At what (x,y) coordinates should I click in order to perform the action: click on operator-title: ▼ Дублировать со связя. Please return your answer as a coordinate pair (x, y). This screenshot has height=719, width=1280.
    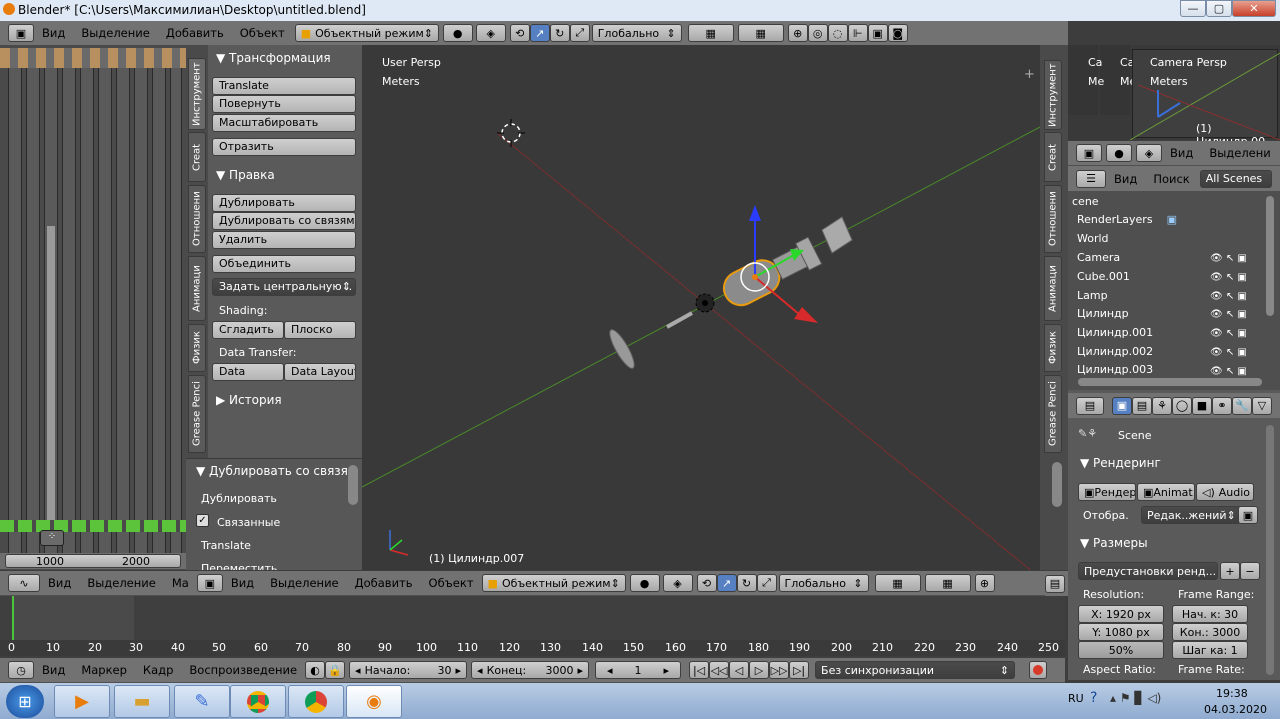
    Looking at the image, I should click on (272, 471).